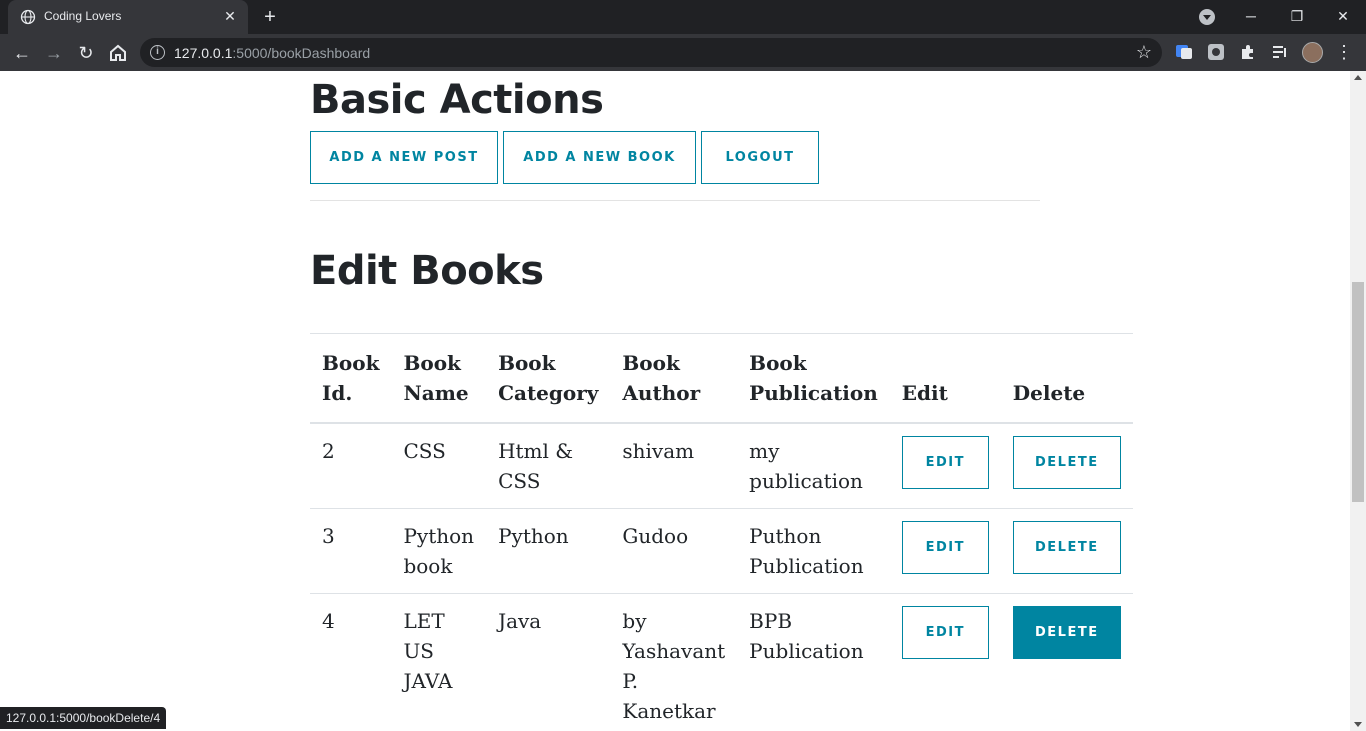  I want to click on add-new-post-button: ADD A NEW POST, so click(404, 157).